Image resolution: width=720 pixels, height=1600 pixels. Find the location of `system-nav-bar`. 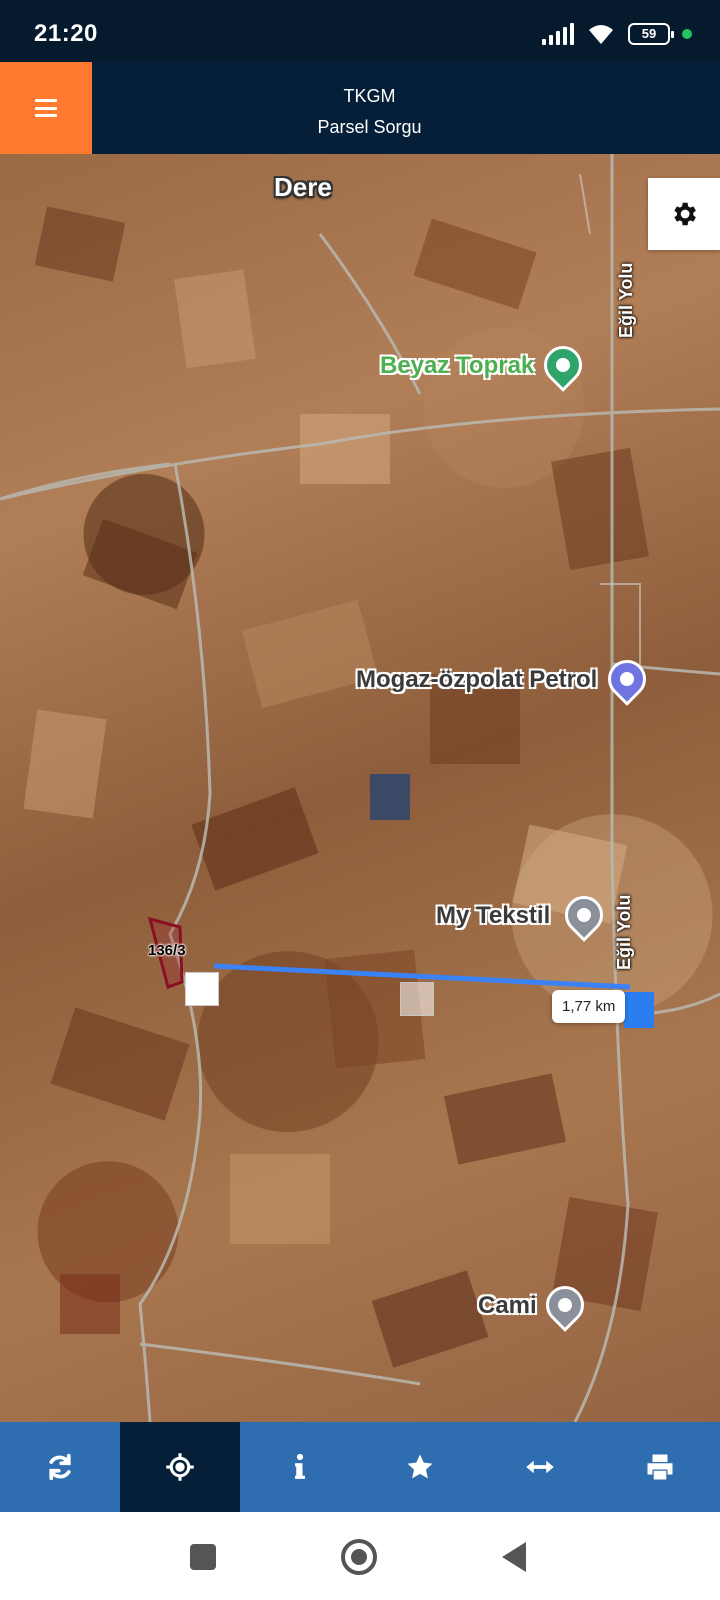

system-nav-bar is located at coordinates (360, 1556).